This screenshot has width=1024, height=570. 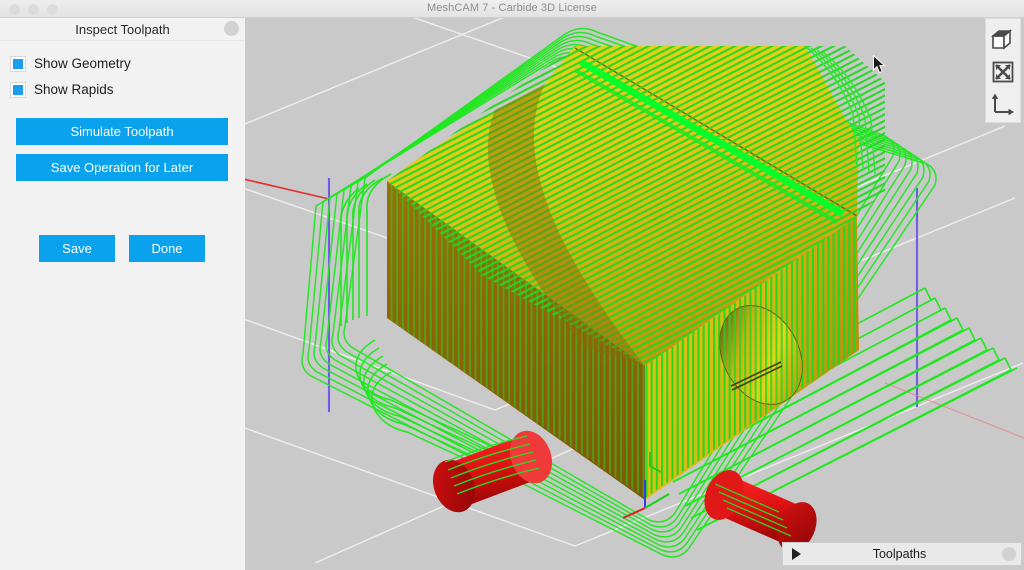 I want to click on panel-divider, so click(x=122, y=40).